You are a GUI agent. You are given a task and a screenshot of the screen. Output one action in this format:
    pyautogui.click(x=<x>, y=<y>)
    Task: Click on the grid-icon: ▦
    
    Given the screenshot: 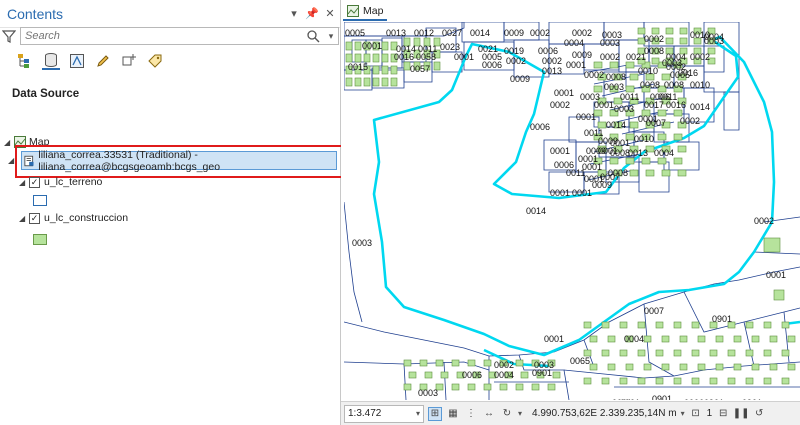 What is the action you would take?
    pyautogui.click(x=453, y=414)
    